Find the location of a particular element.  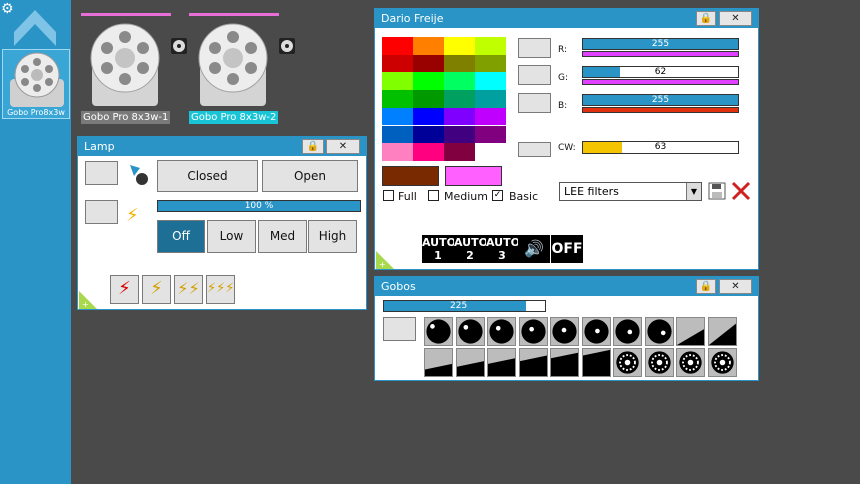

r-preset-button is located at coordinates (534, 48).